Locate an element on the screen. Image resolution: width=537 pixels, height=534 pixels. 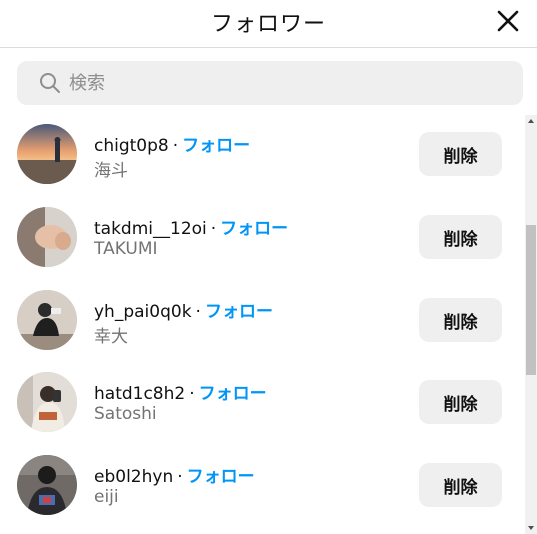
scrollbar-thumb is located at coordinates (531, 300).